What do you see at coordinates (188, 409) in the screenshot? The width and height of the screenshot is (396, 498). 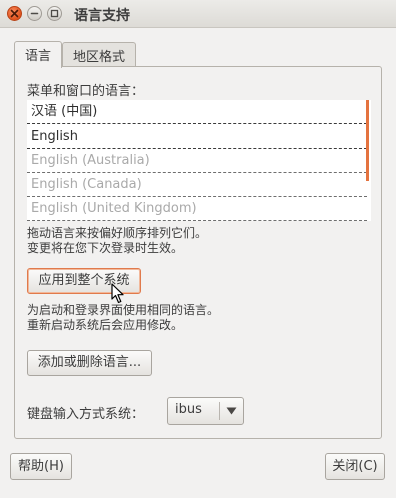 I see `input-method-value: ibus` at bounding box center [188, 409].